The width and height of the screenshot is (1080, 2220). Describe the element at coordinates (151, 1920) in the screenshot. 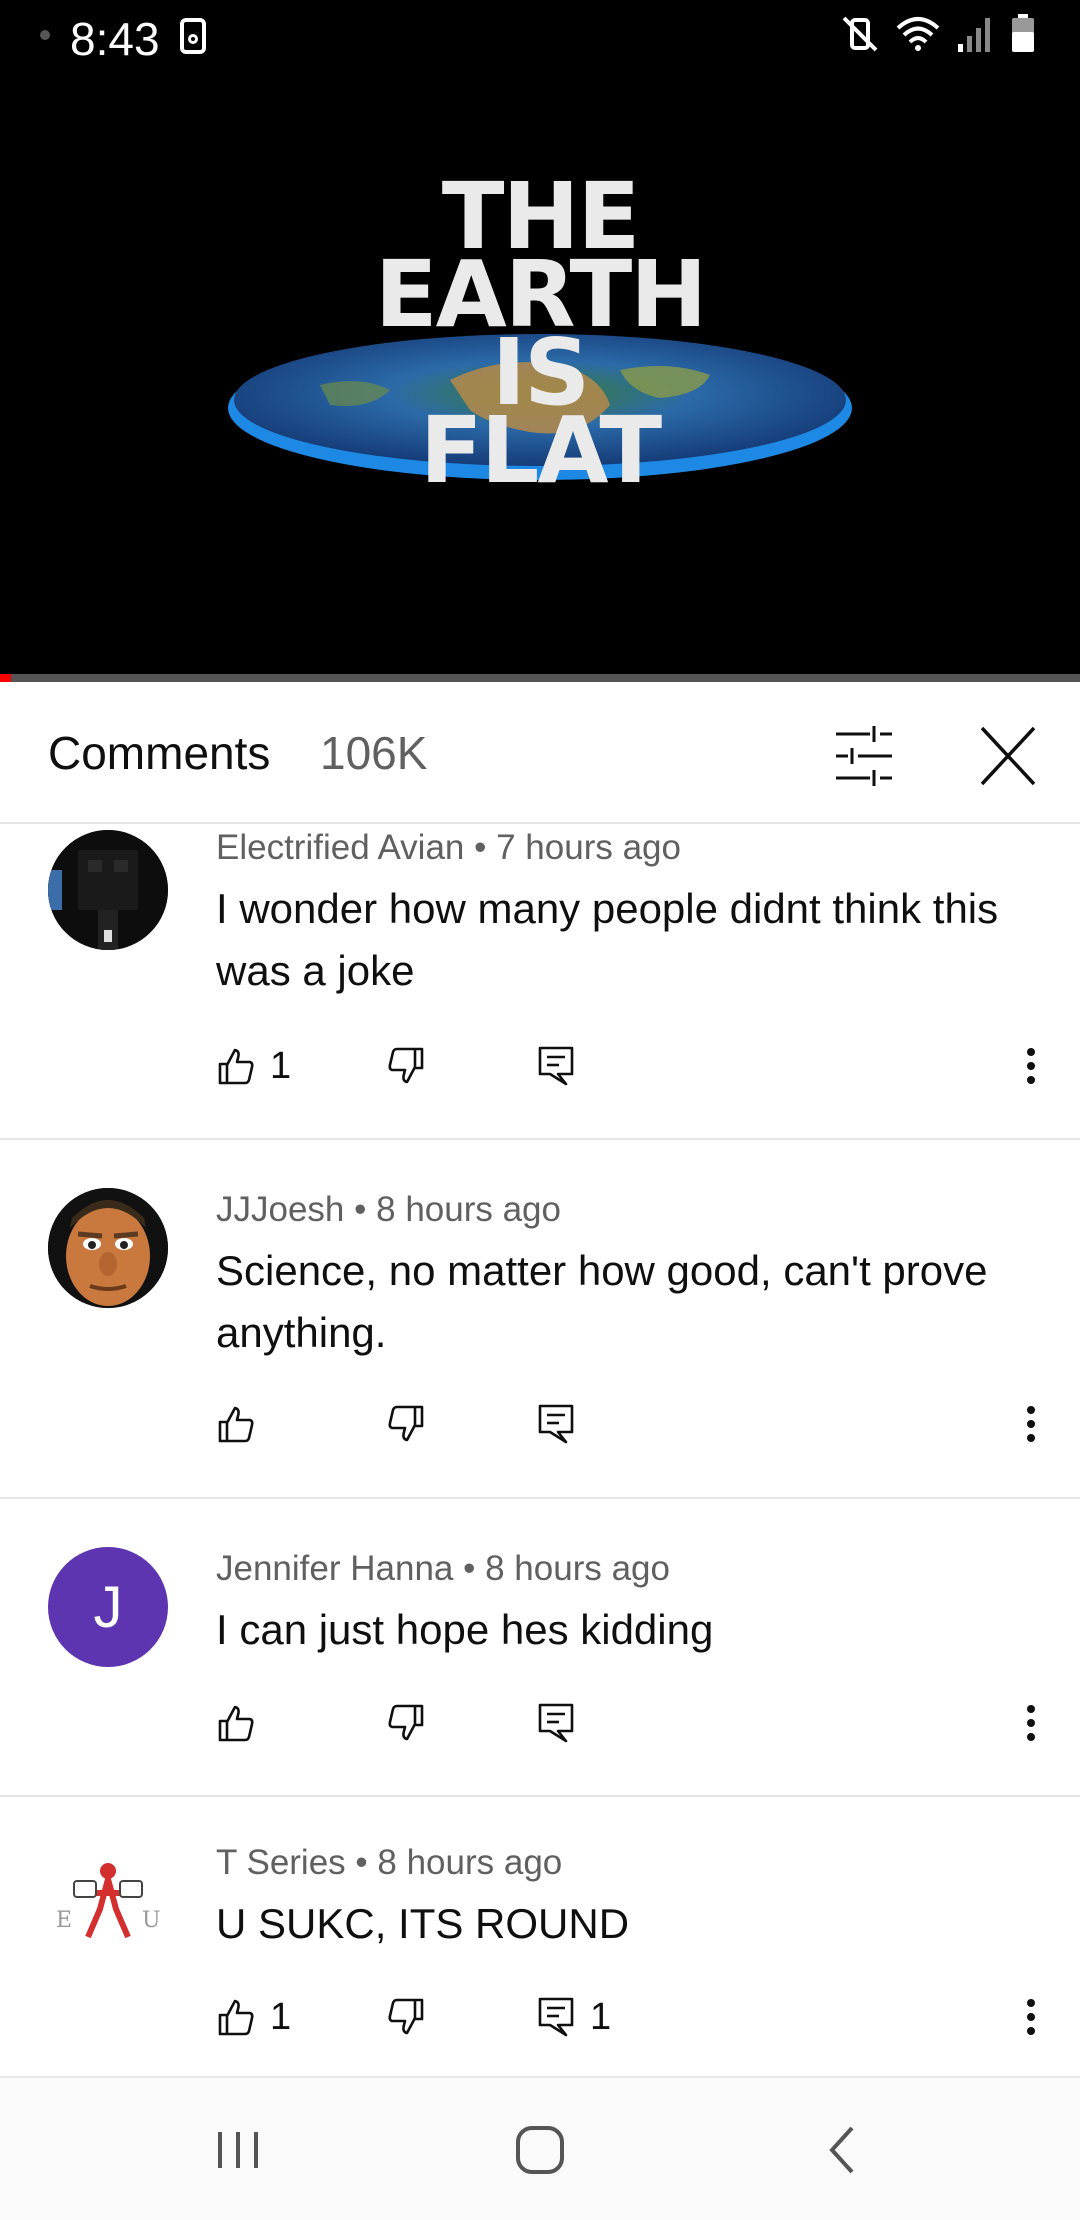

I see `svg-text: U` at that location.